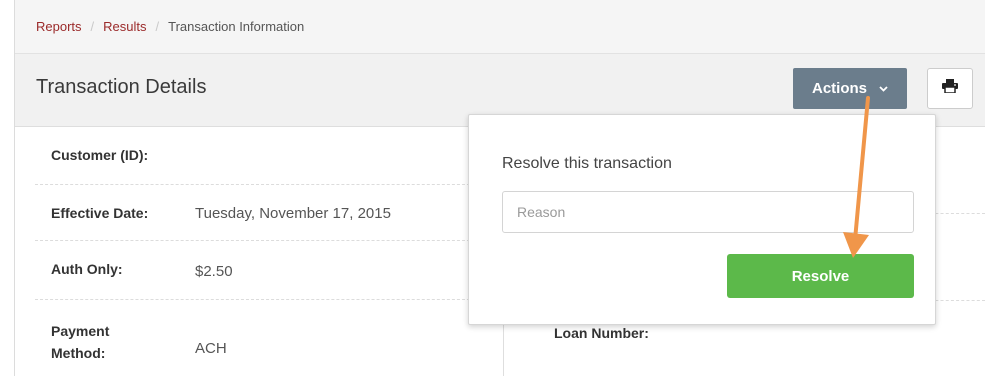 Image resolution: width=985 pixels, height=376 pixels. I want to click on detail-label: Payment Method:, so click(80, 342).